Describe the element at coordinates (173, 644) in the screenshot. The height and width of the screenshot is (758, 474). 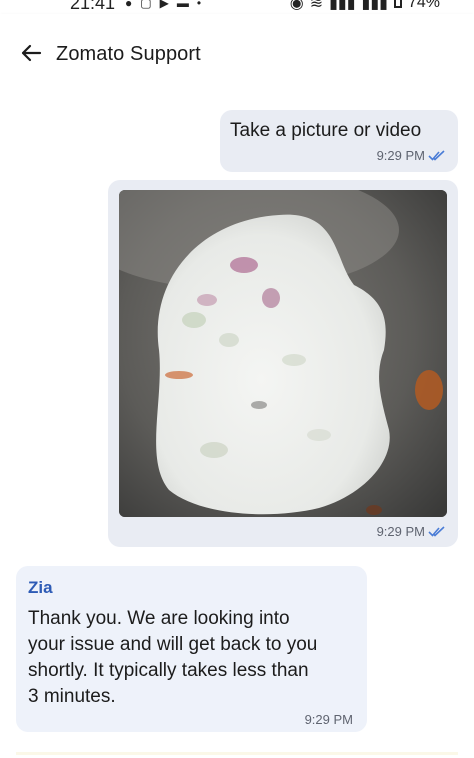
I see `message-text-line: your issue and will get back to you` at that location.